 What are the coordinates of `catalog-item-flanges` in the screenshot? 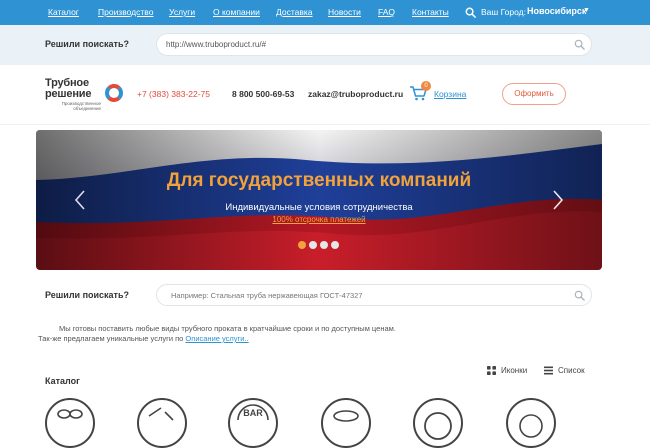 It's located at (346, 423).